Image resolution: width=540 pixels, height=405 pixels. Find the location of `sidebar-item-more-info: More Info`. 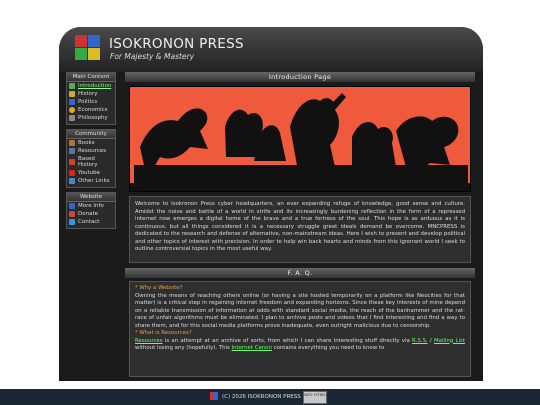

sidebar-item-more-info: More Info is located at coordinates (91, 206).